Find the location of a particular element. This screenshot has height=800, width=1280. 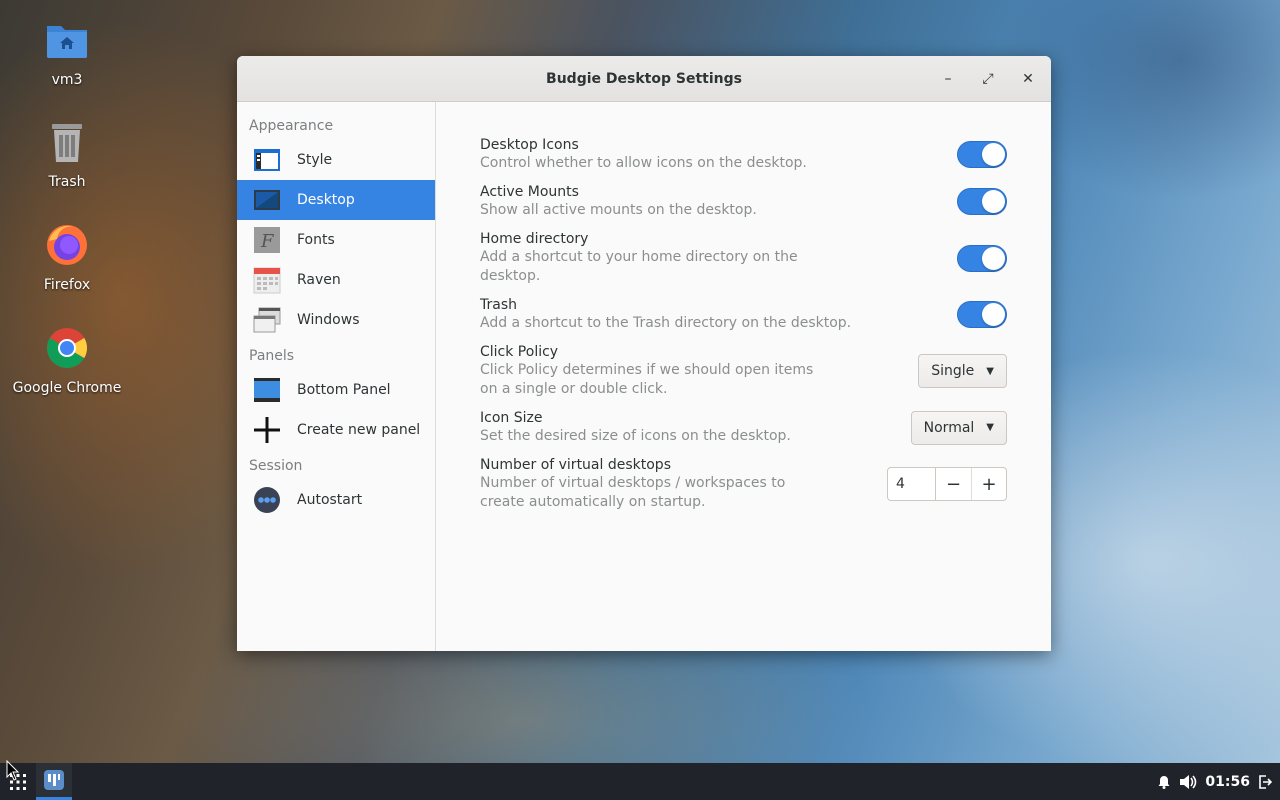

add-icon is located at coordinates (267, 430).